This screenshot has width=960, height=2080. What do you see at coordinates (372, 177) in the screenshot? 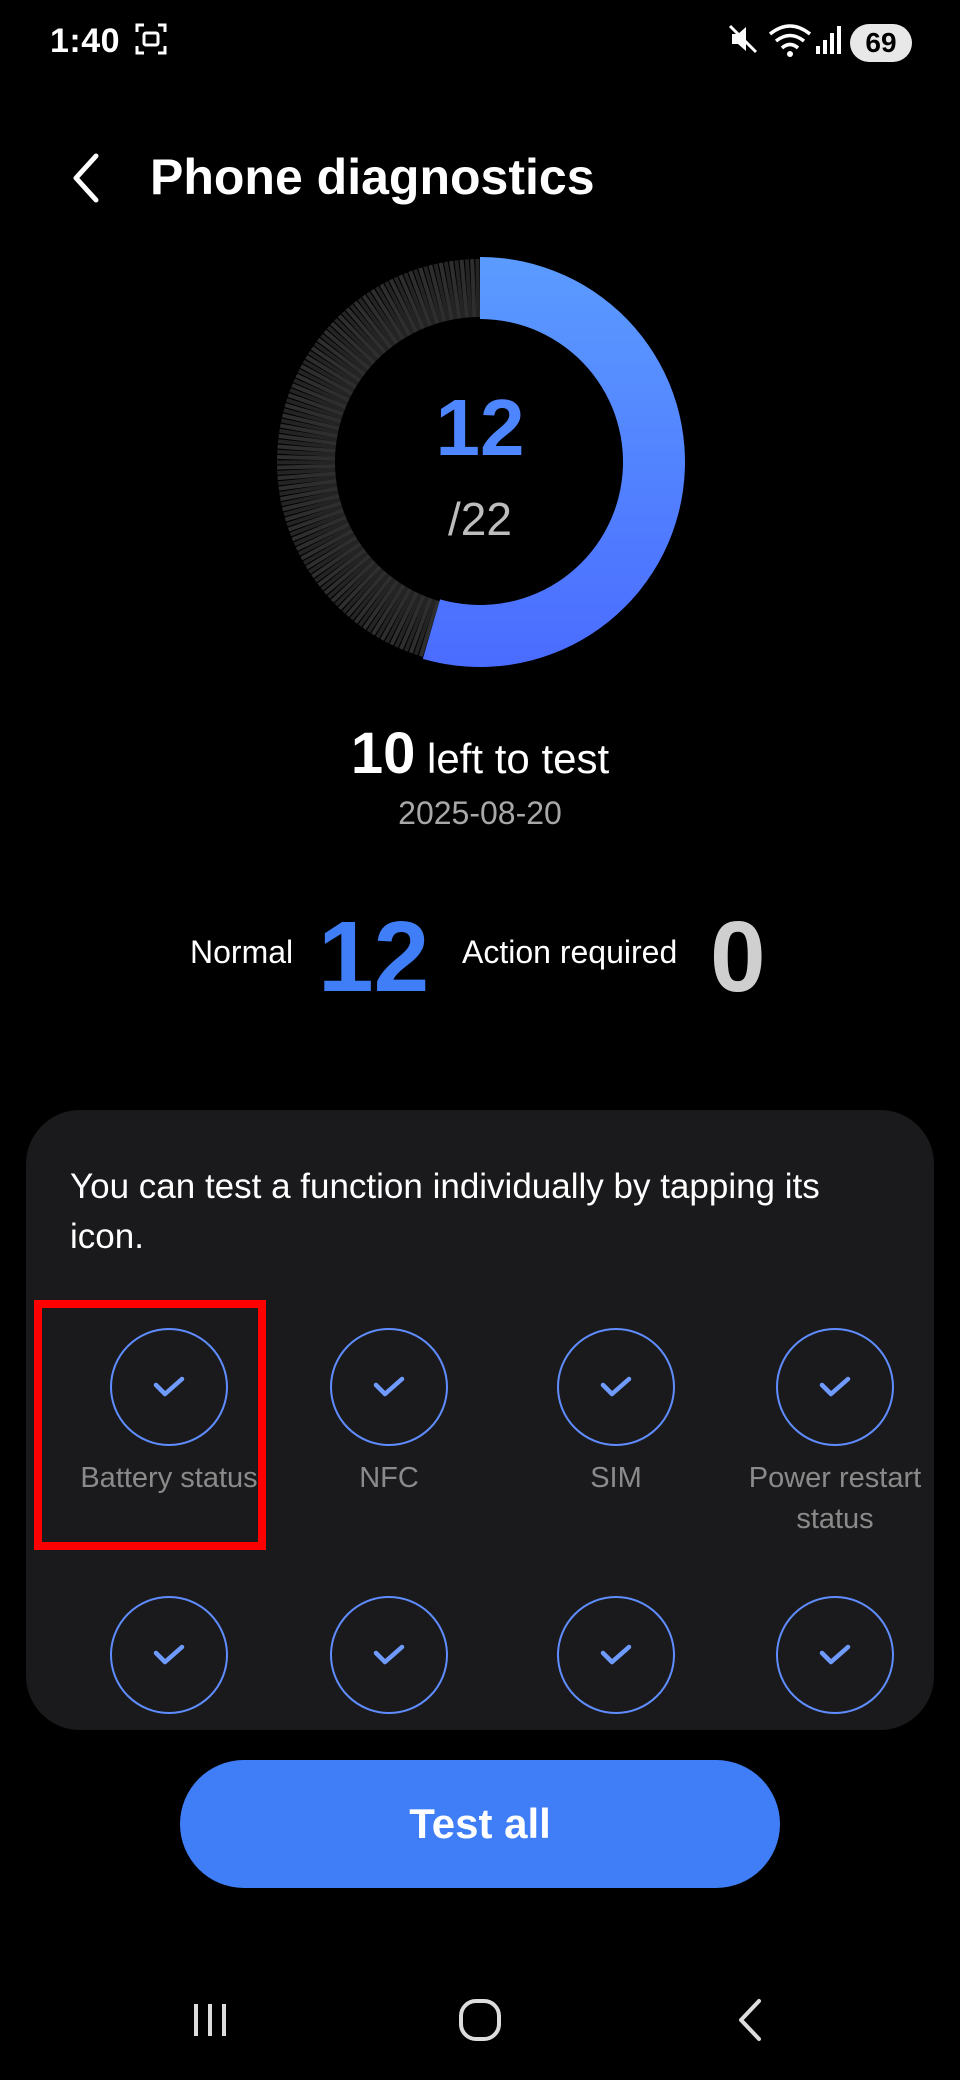
I see `page-title: Phone diagnostics` at bounding box center [372, 177].